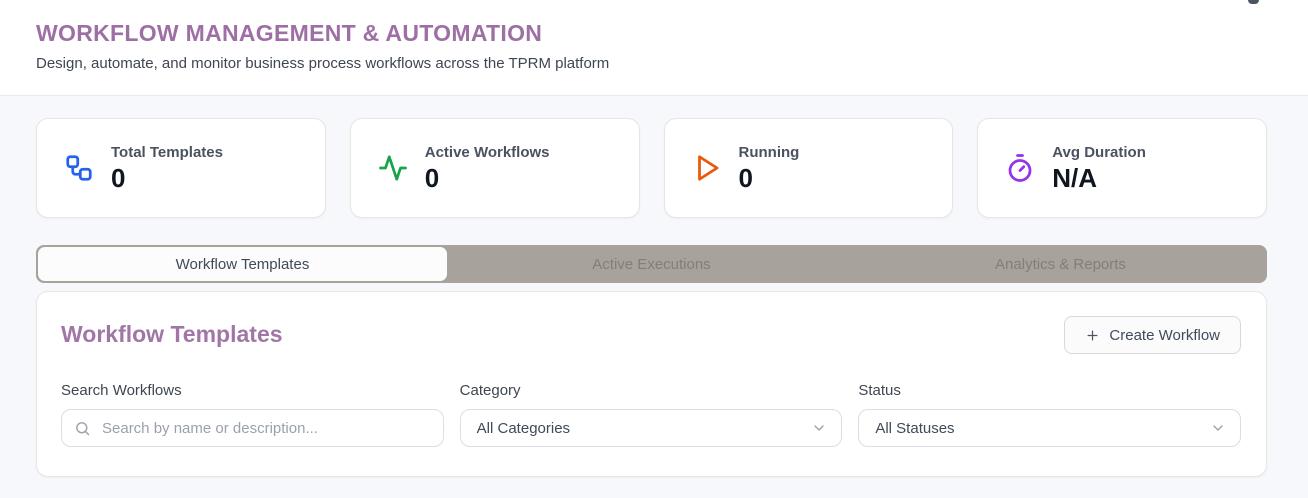 The width and height of the screenshot is (1308, 498). I want to click on filters-row: Search Workflows Category All Categories, so click(651, 414).